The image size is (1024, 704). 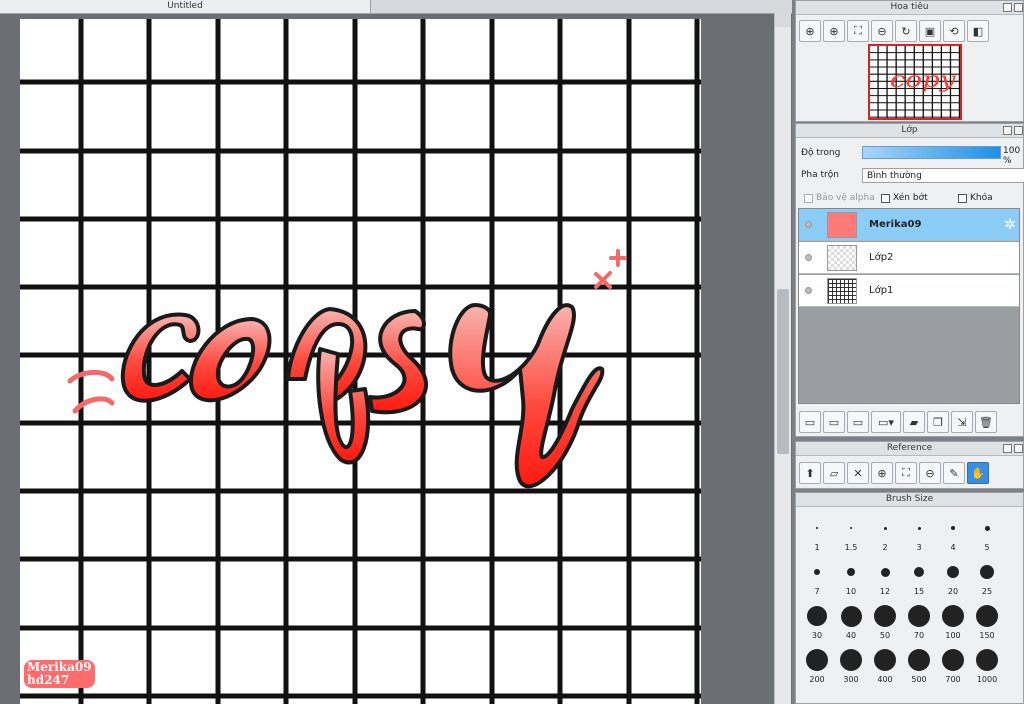 I want to click on flip-icon: ◧, so click(x=978, y=31).